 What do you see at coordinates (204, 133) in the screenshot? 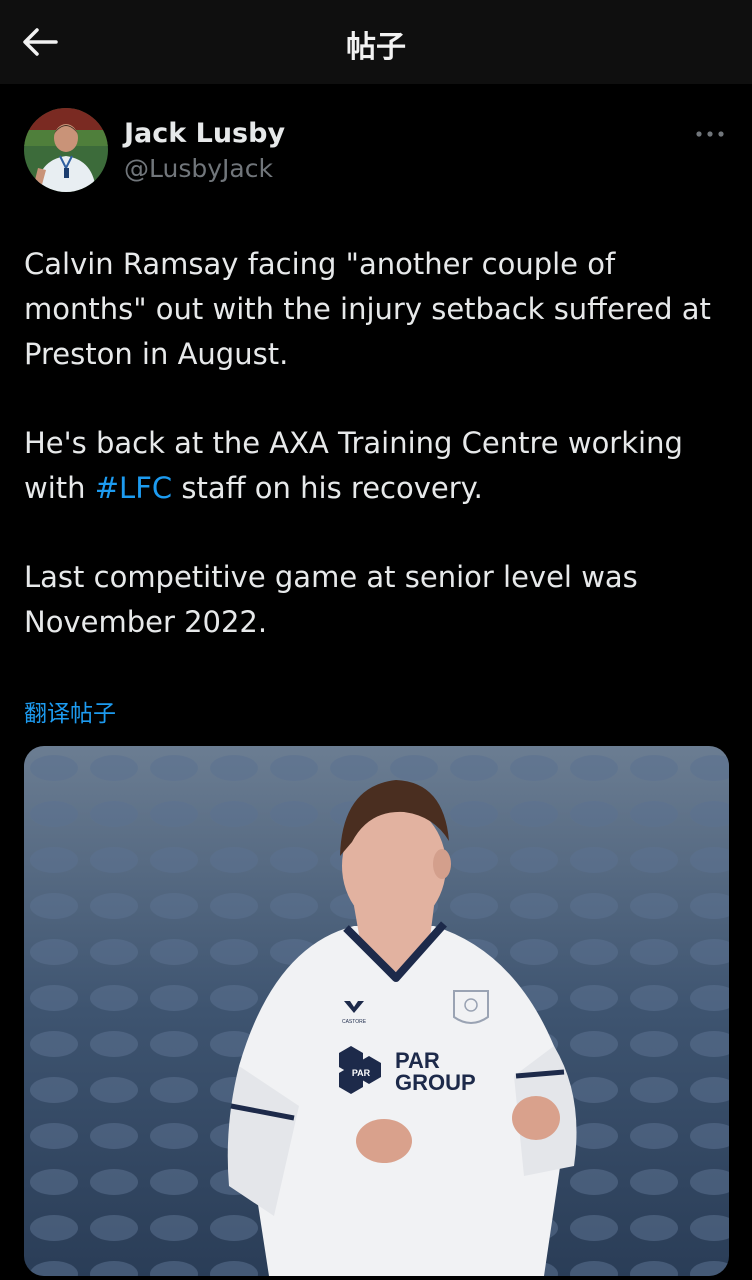
I see `author-name: Jack Lusby` at bounding box center [204, 133].